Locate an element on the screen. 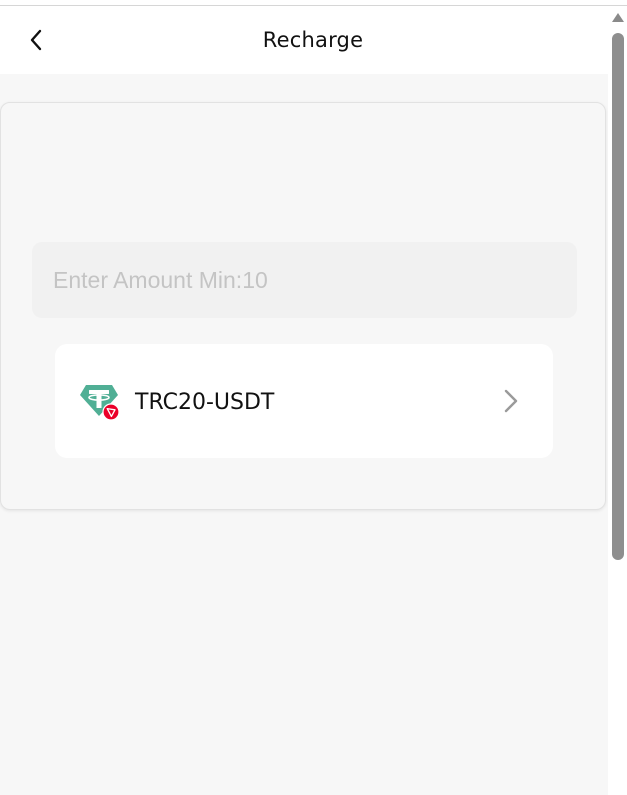 This screenshot has width=627, height=795. scroll-thumb is located at coordinates (618, 296).